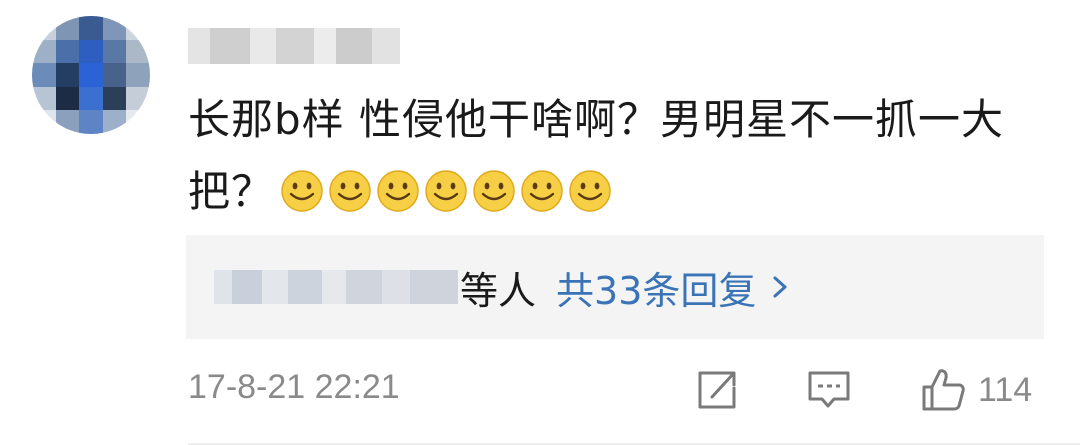  I want to click on reply-others-label: 等人, so click(498, 290).